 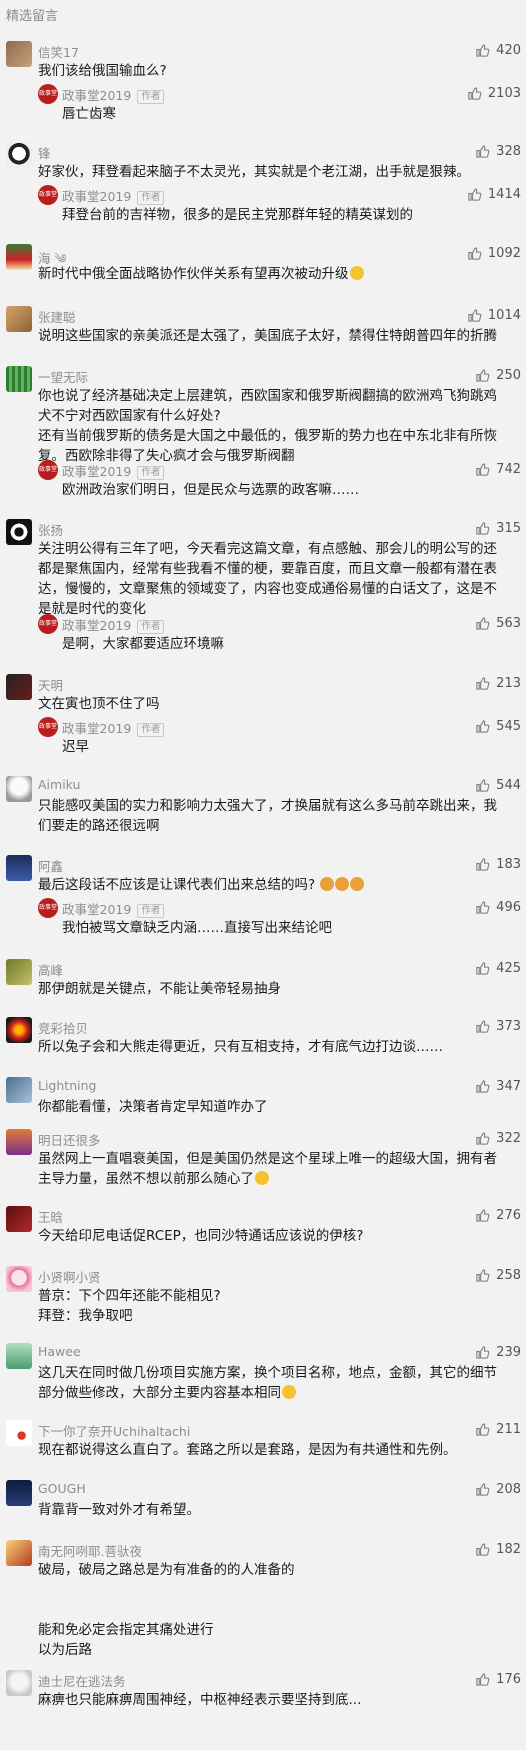 What do you see at coordinates (153, 1107) in the screenshot?
I see `comment-text: 你都能看懂，决策者肯定早知道咋办了` at bounding box center [153, 1107].